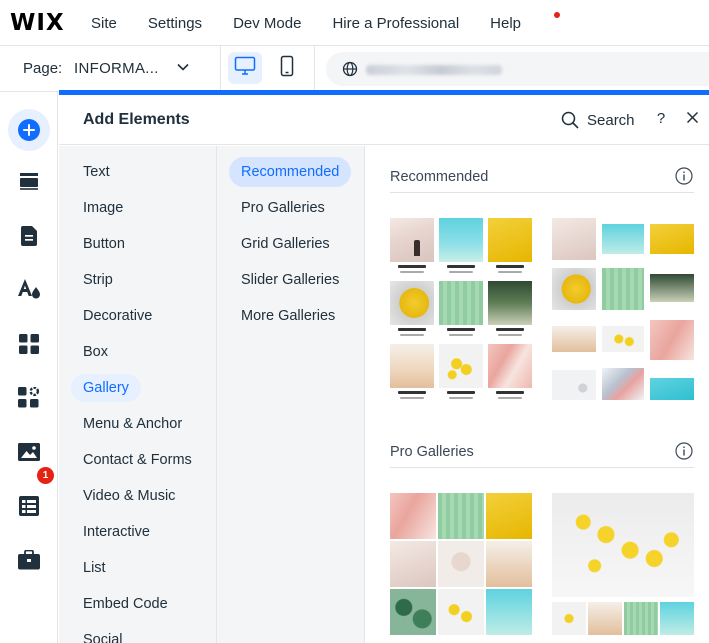  What do you see at coordinates (692, 120) in the screenshot?
I see `close-icon` at bounding box center [692, 120].